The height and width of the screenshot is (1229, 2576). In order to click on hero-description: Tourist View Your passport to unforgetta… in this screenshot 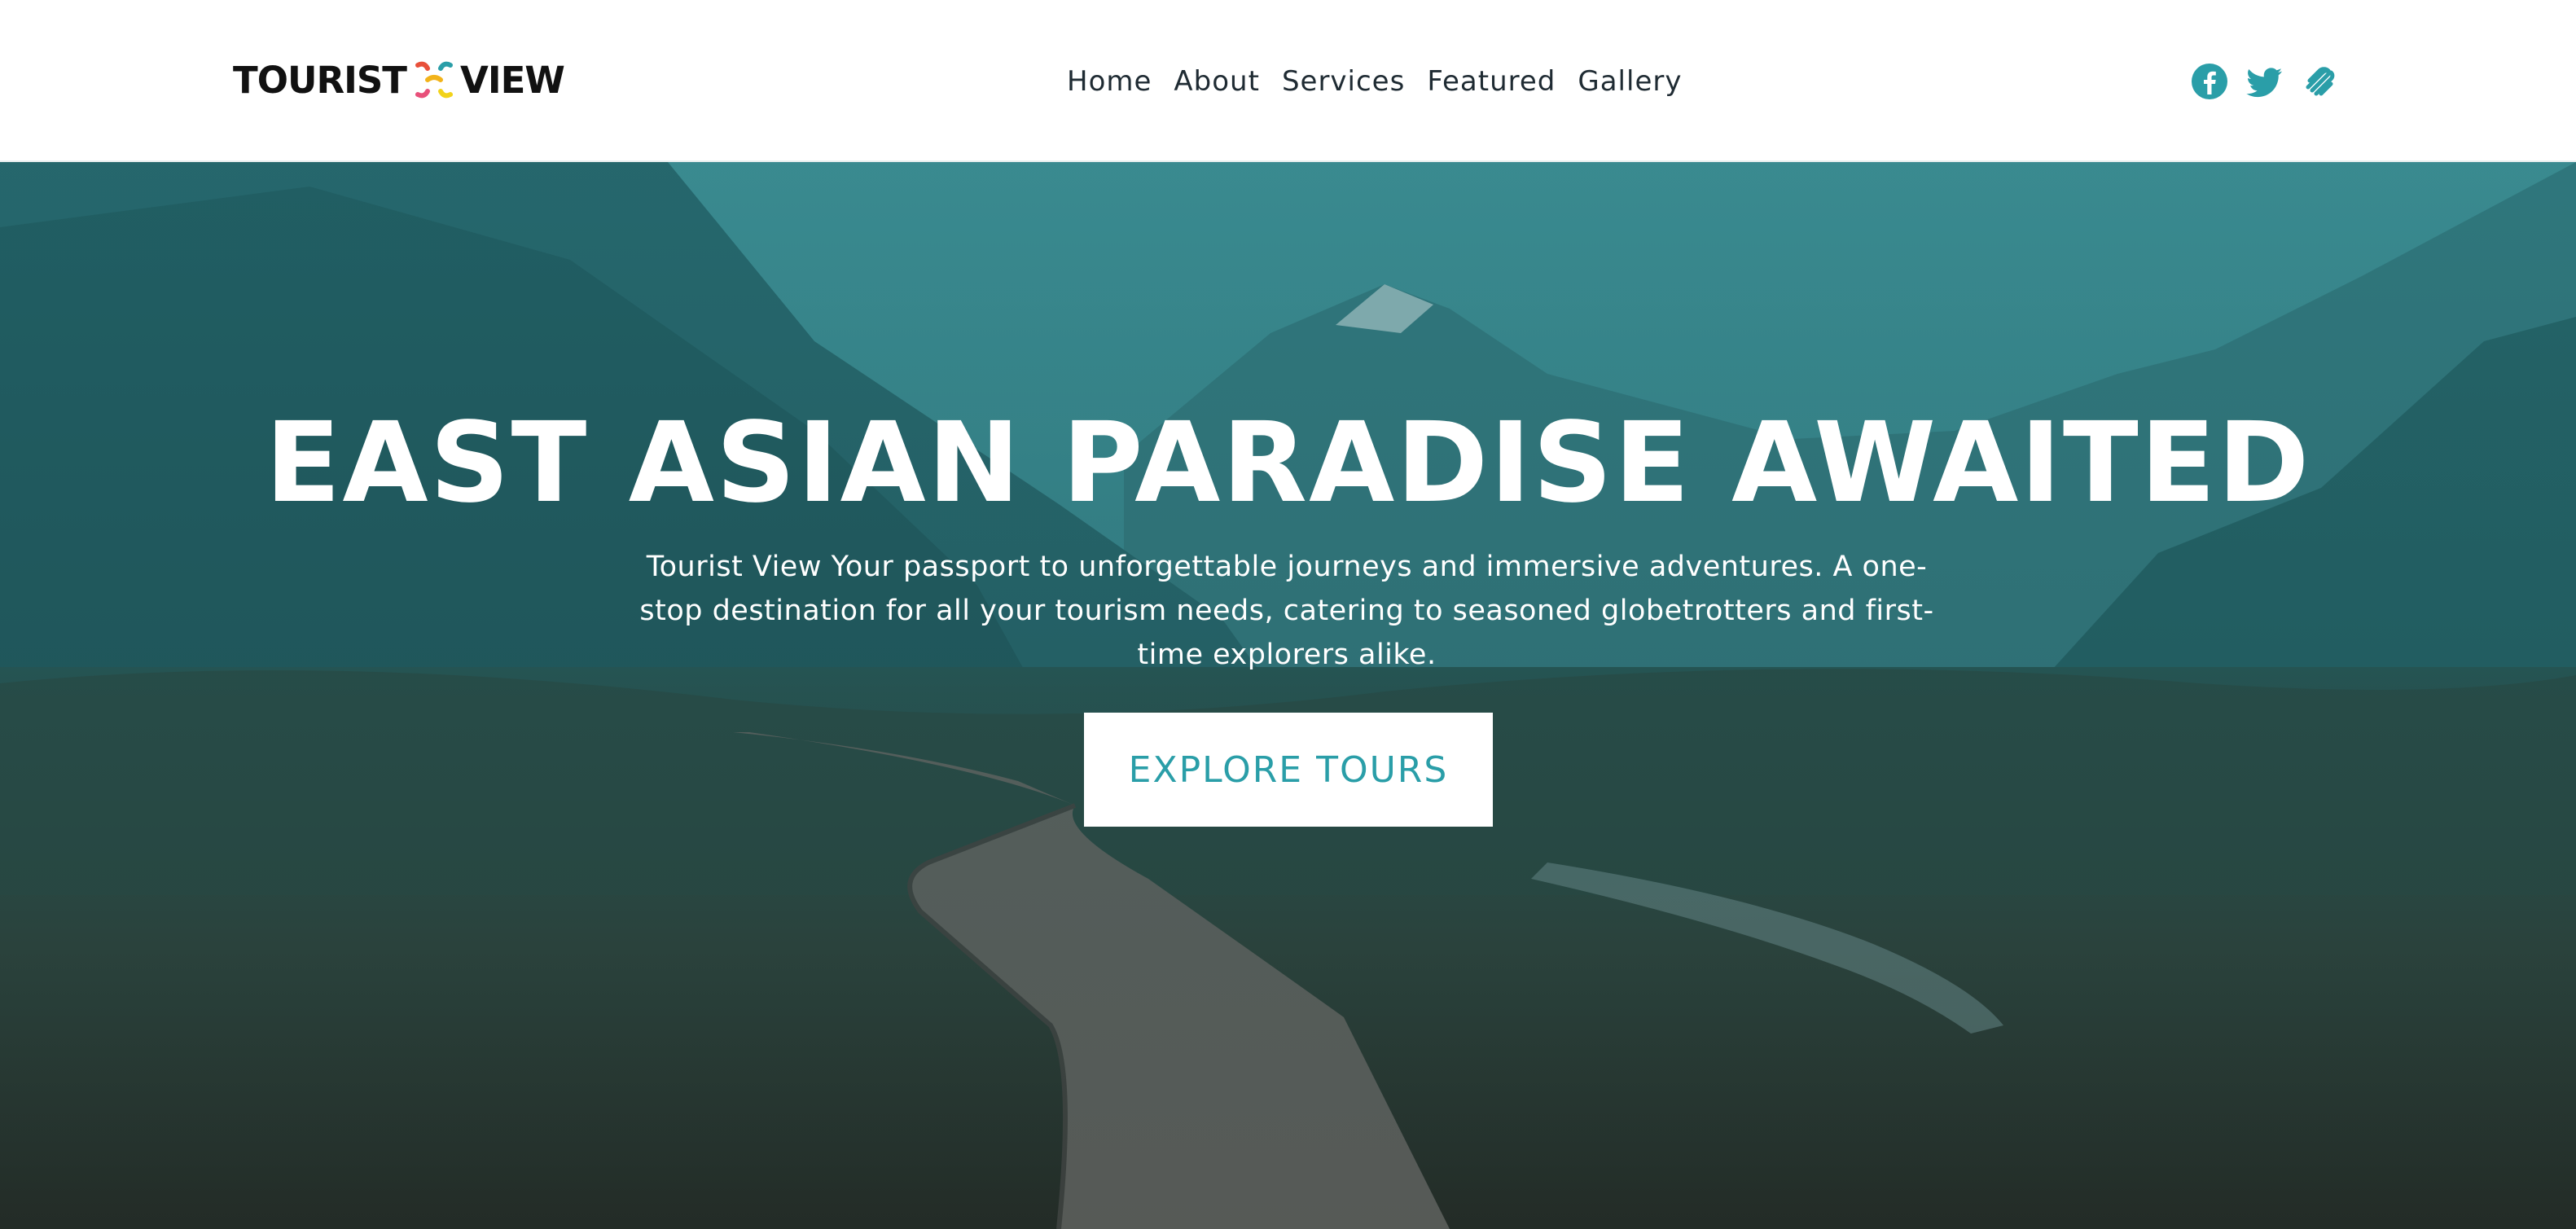, I will do `click(1286, 611)`.